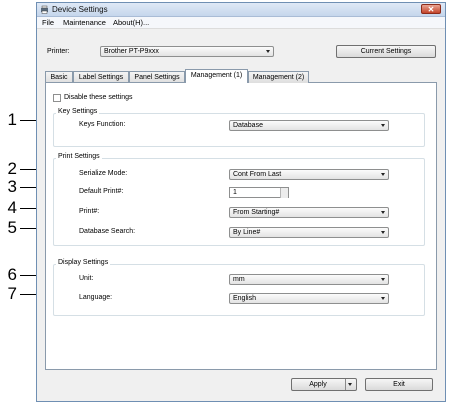  What do you see at coordinates (96, 297) in the screenshot?
I see `language-label: Language:` at bounding box center [96, 297].